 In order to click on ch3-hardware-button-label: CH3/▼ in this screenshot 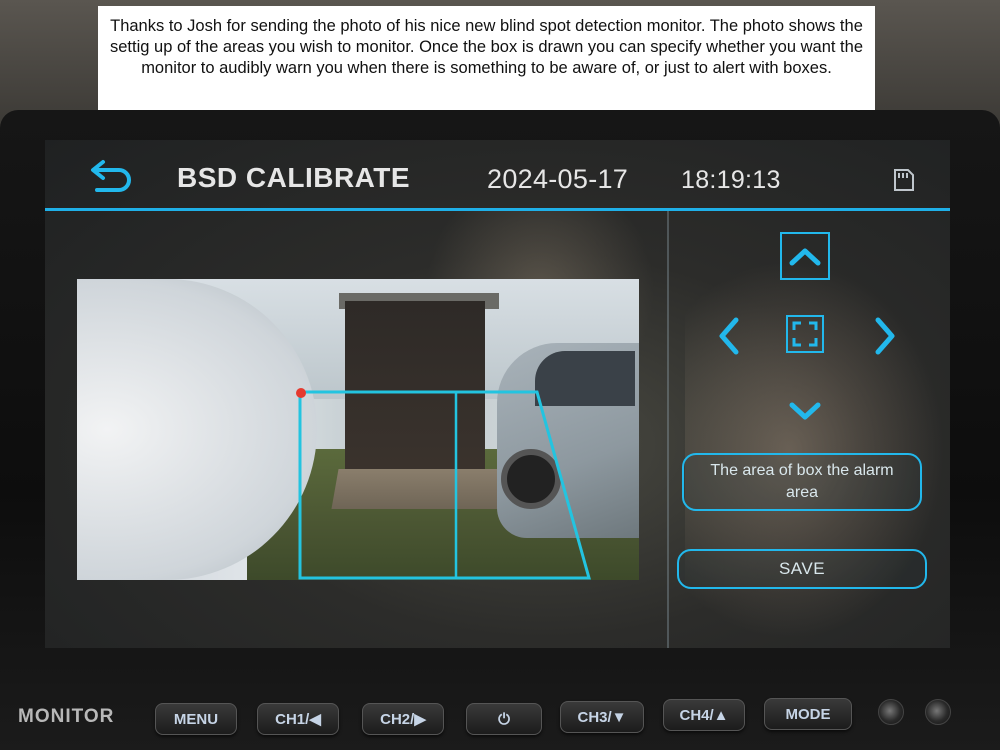, I will do `click(602, 717)`.